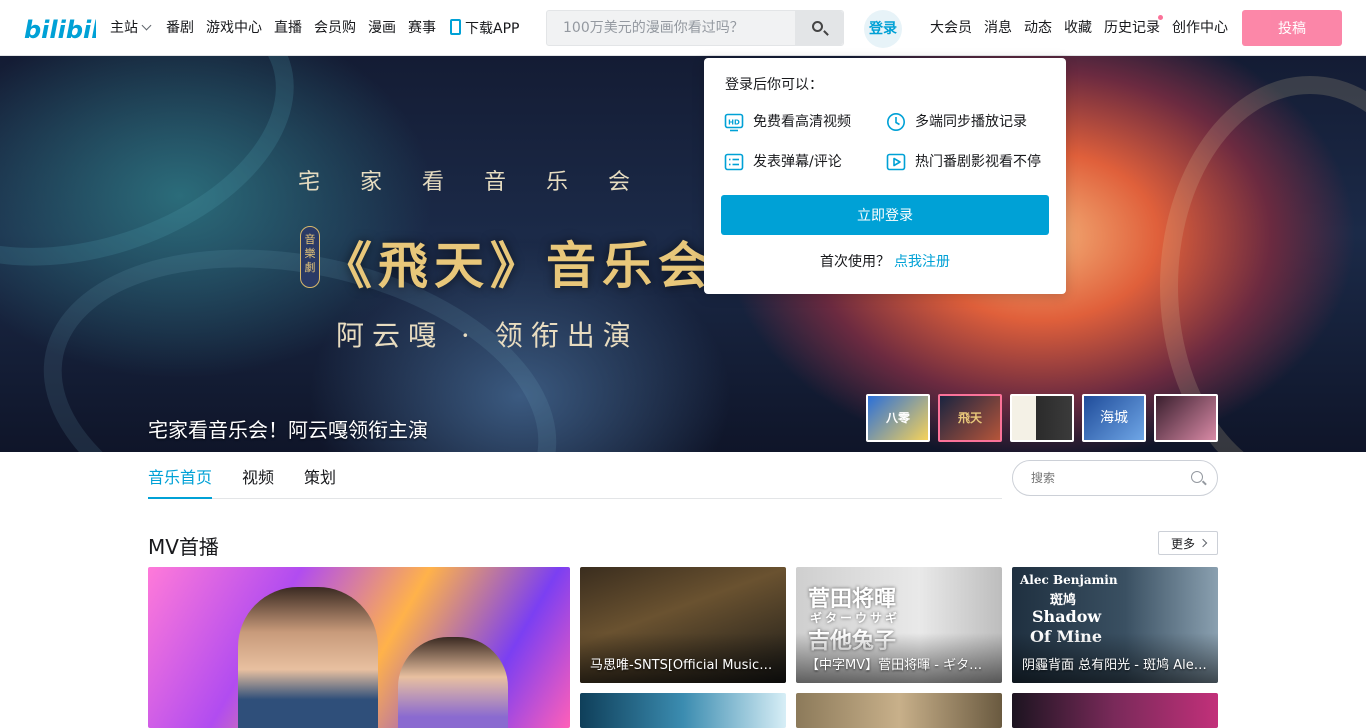 This screenshot has width=1366, height=728. Describe the element at coordinates (484, 182) in the screenshot. I see `banner-subtitle: 宅家看音乐会` at that location.